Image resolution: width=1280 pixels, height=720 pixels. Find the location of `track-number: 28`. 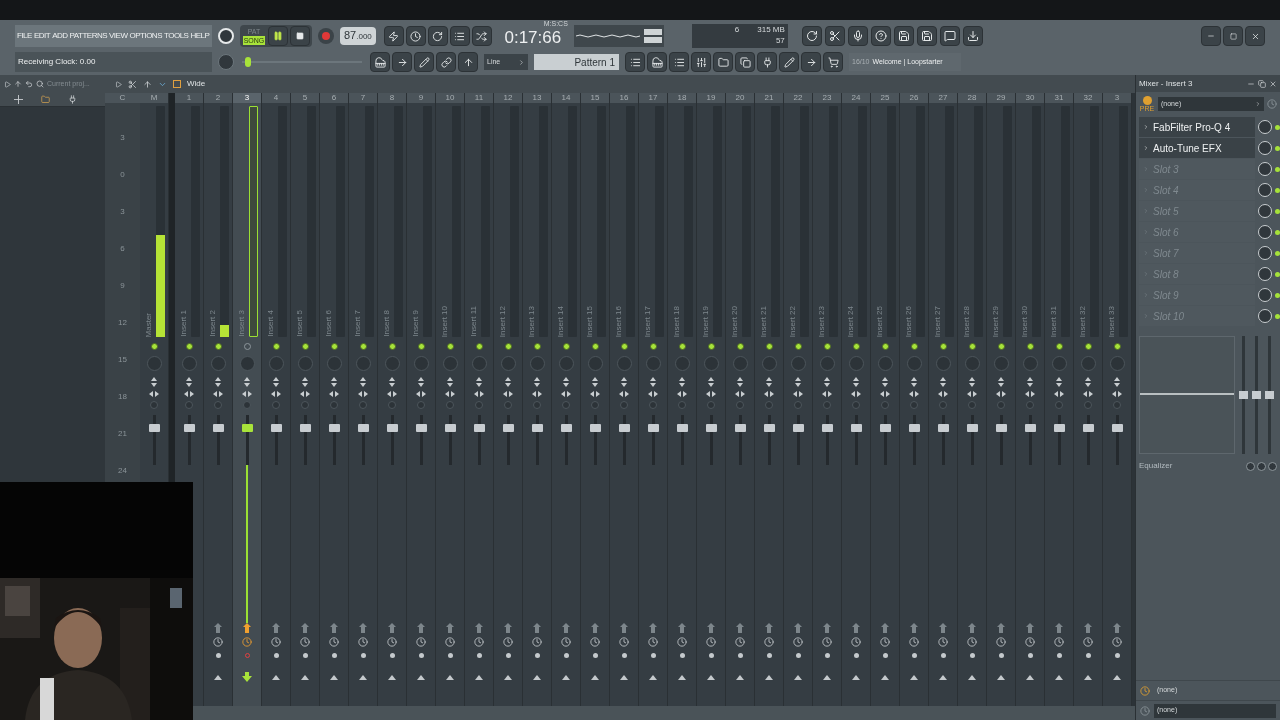

track-number: 28 is located at coordinates (972, 98).